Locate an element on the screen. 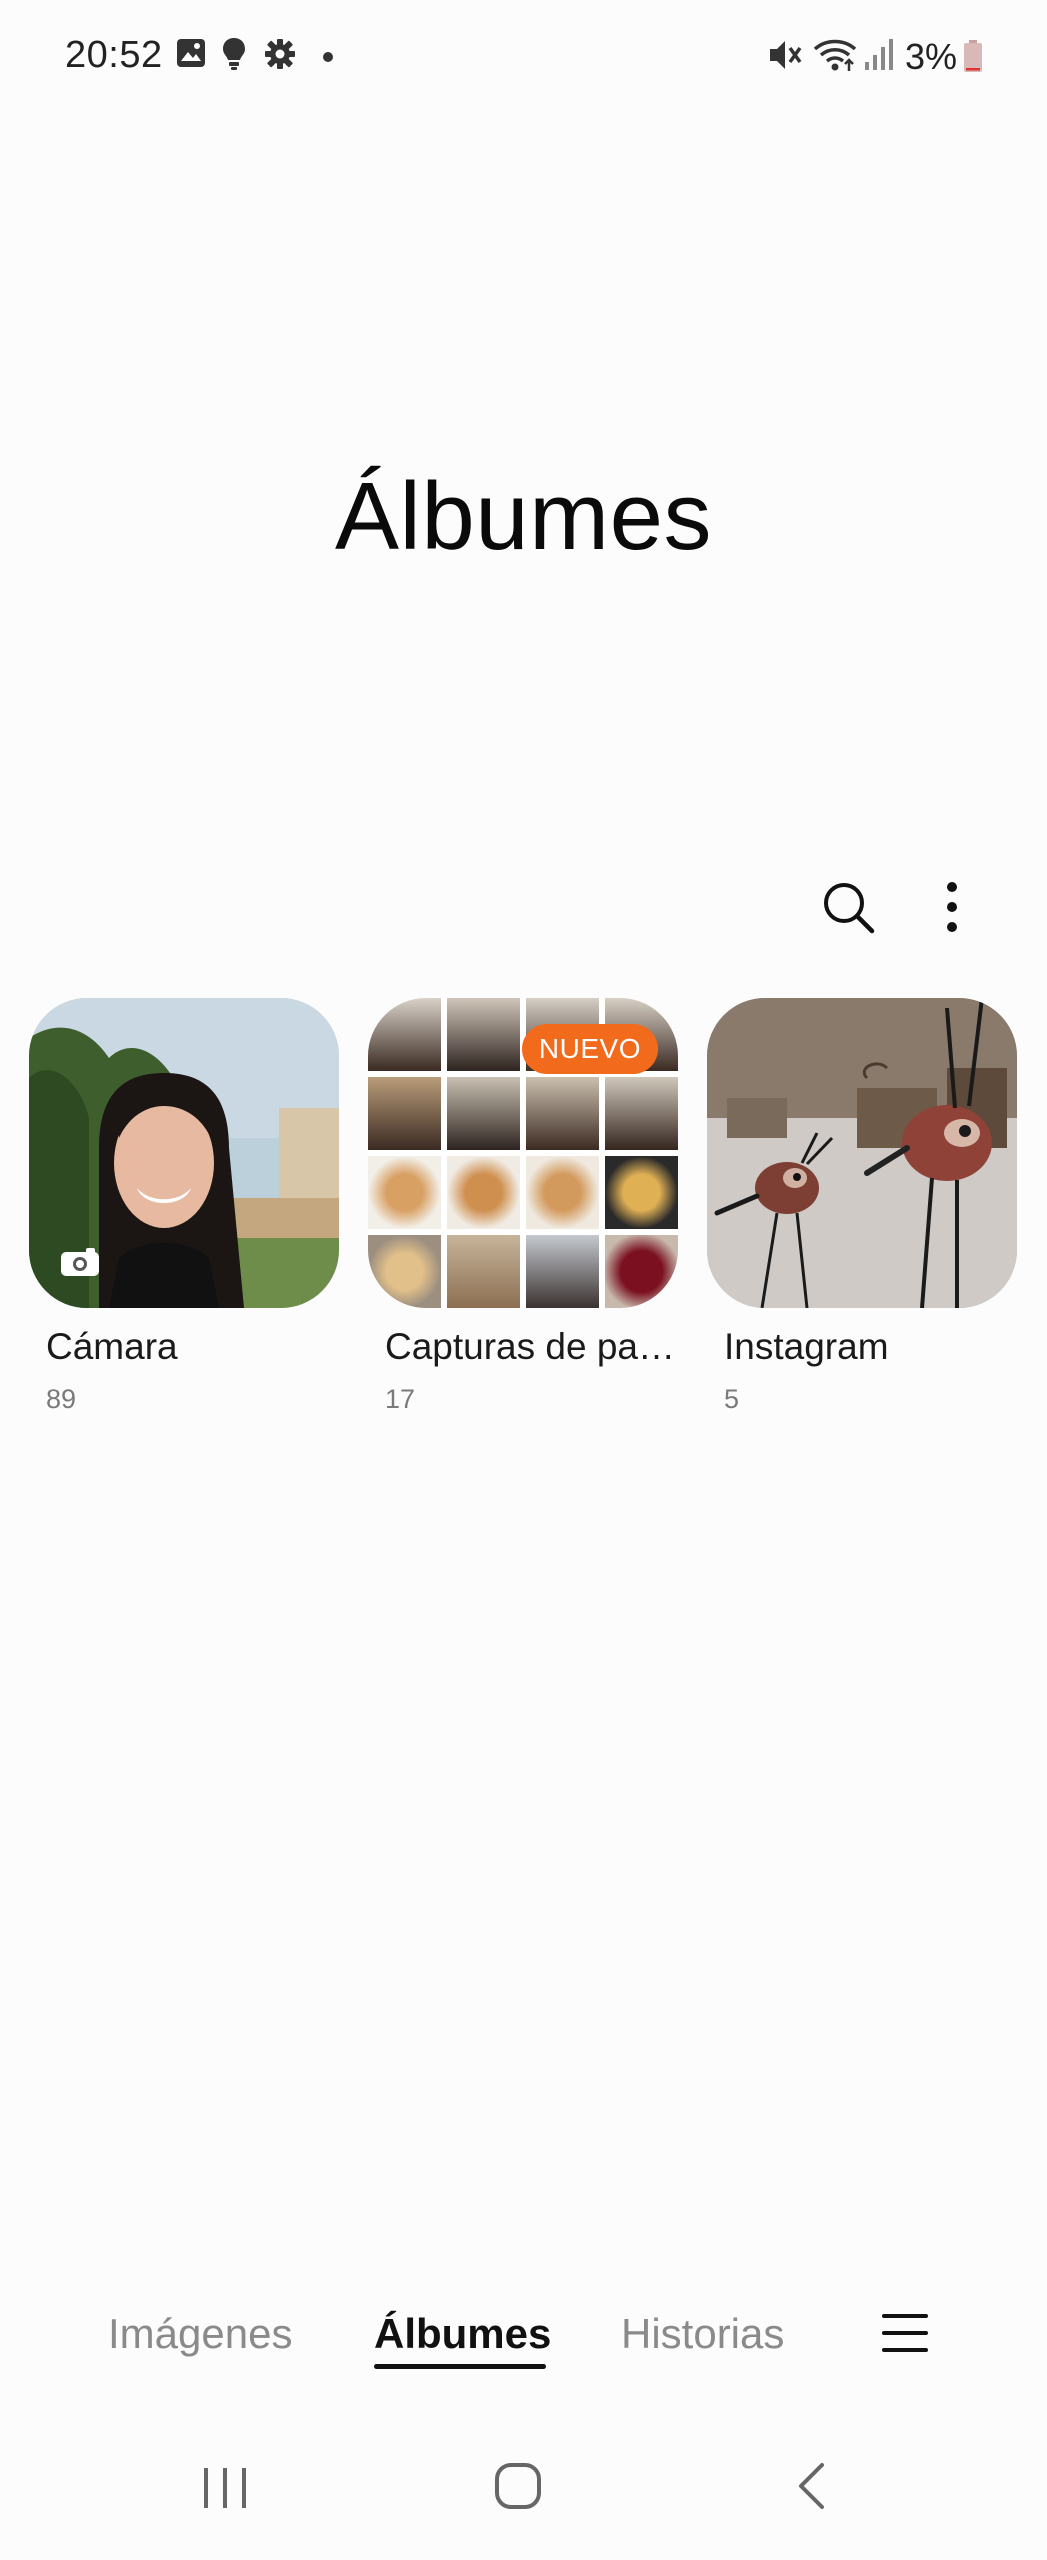  album-card-capturas: NUEVO Capturas de pa… 17 is located at coordinates (523, 1206).